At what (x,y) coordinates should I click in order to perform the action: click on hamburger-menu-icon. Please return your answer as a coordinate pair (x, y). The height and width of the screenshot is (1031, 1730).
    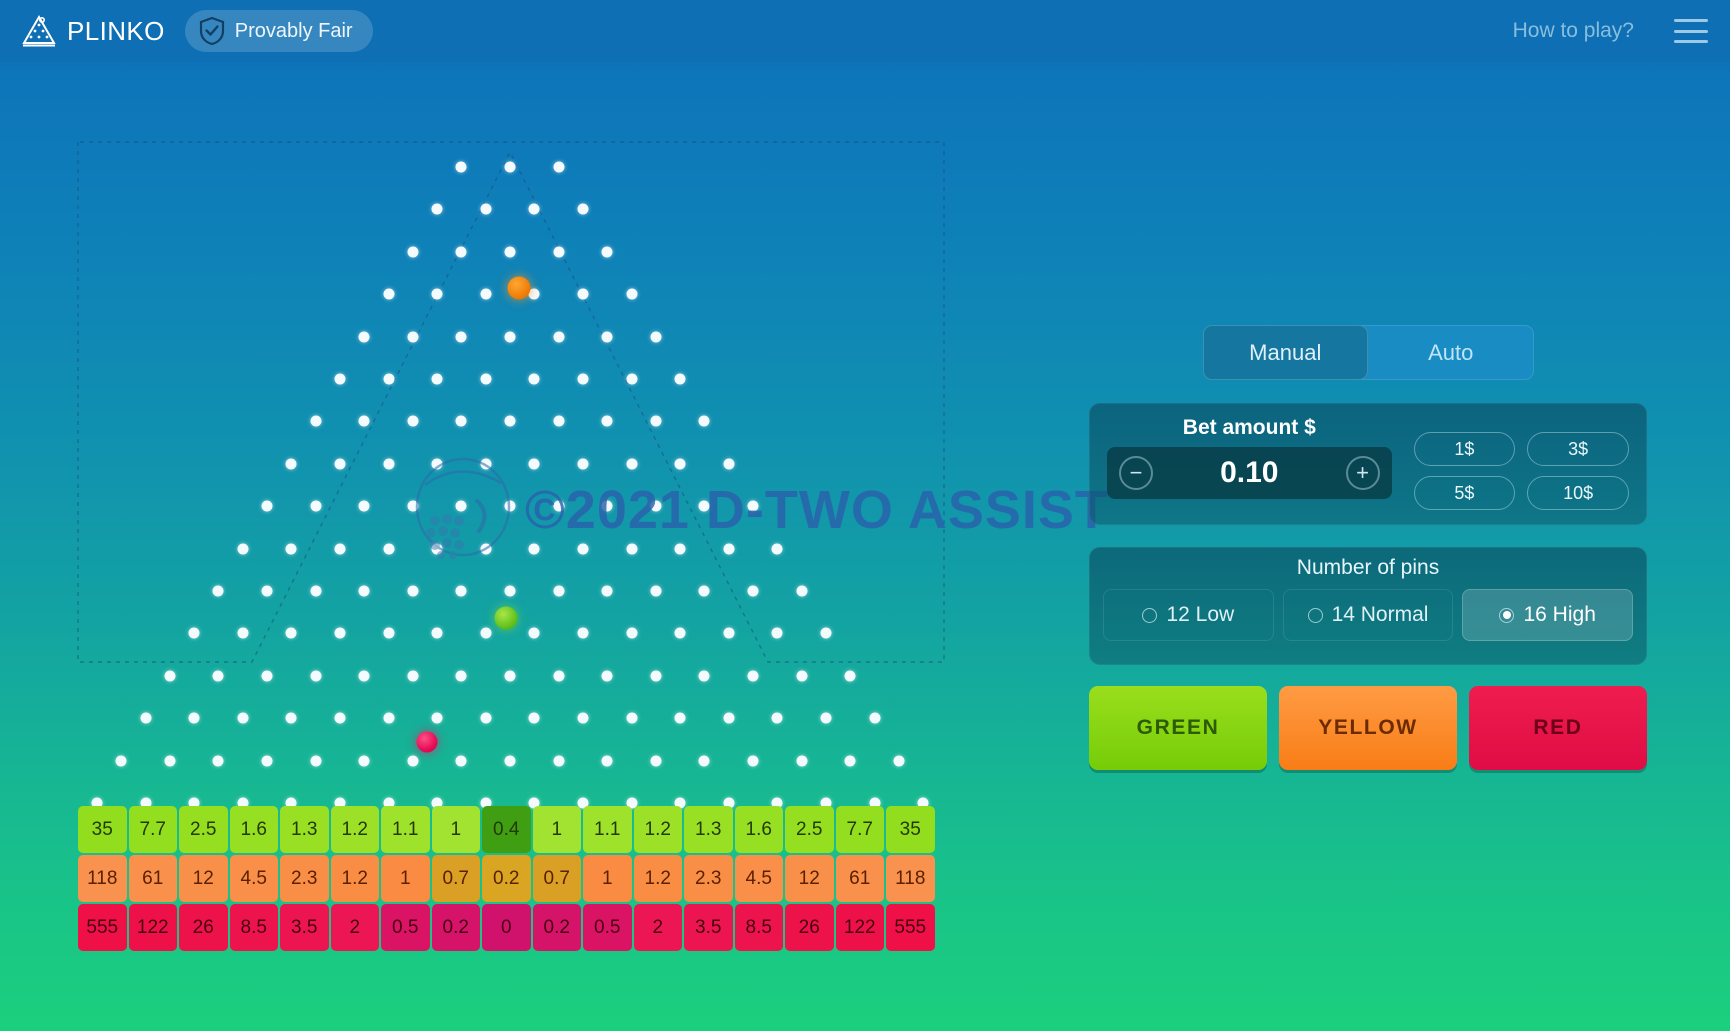
    Looking at the image, I should click on (1691, 31).